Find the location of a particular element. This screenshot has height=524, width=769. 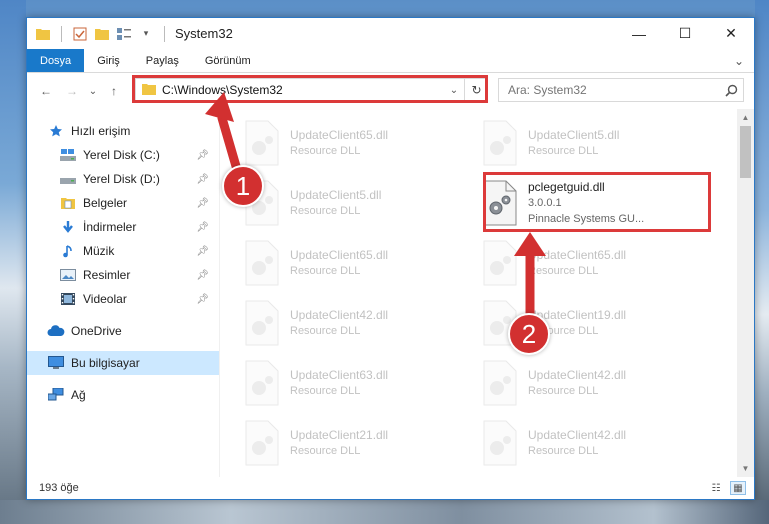

vertical-scrollbar: ▲ ▼ is located at coordinates (745, 293).